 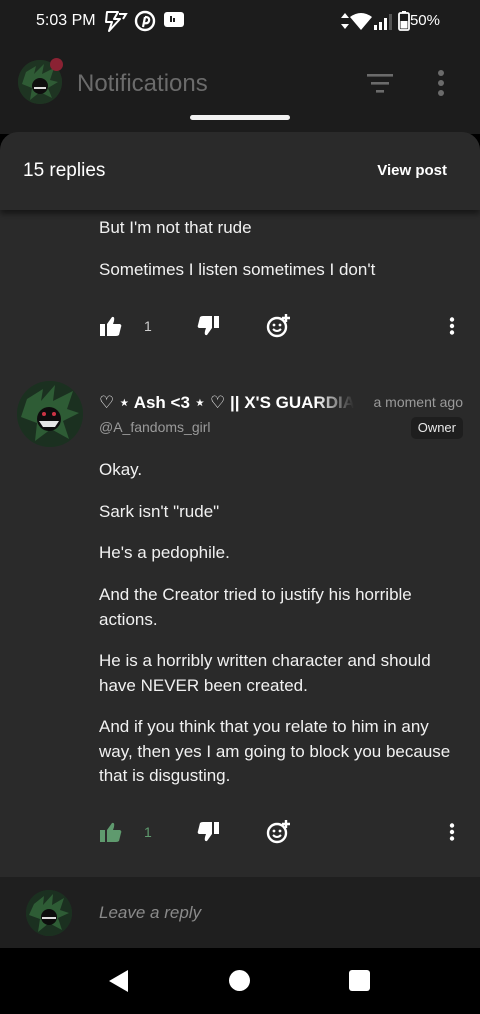 What do you see at coordinates (159, 511) in the screenshot?
I see `comment-text: Sark isn't "rude"` at bounding box center [159, 511].